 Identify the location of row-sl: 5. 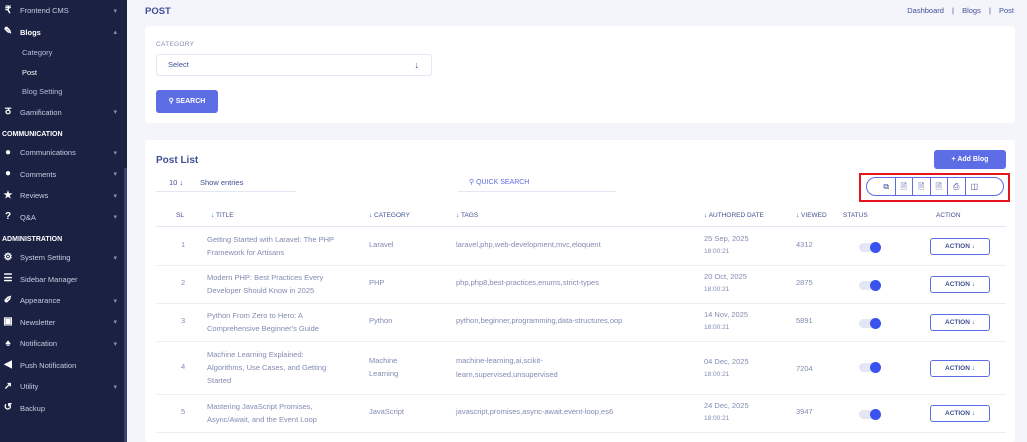
(183, 411).